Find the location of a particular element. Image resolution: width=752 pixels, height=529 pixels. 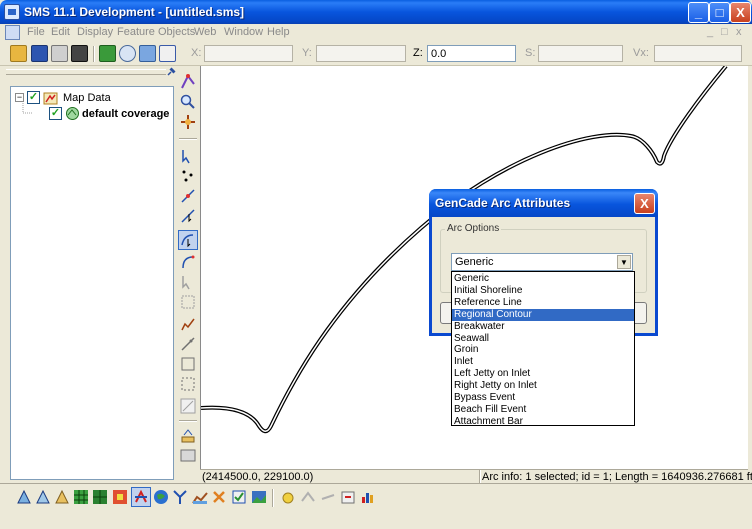

pan-tool-icon is located at coordinates (188, 122).